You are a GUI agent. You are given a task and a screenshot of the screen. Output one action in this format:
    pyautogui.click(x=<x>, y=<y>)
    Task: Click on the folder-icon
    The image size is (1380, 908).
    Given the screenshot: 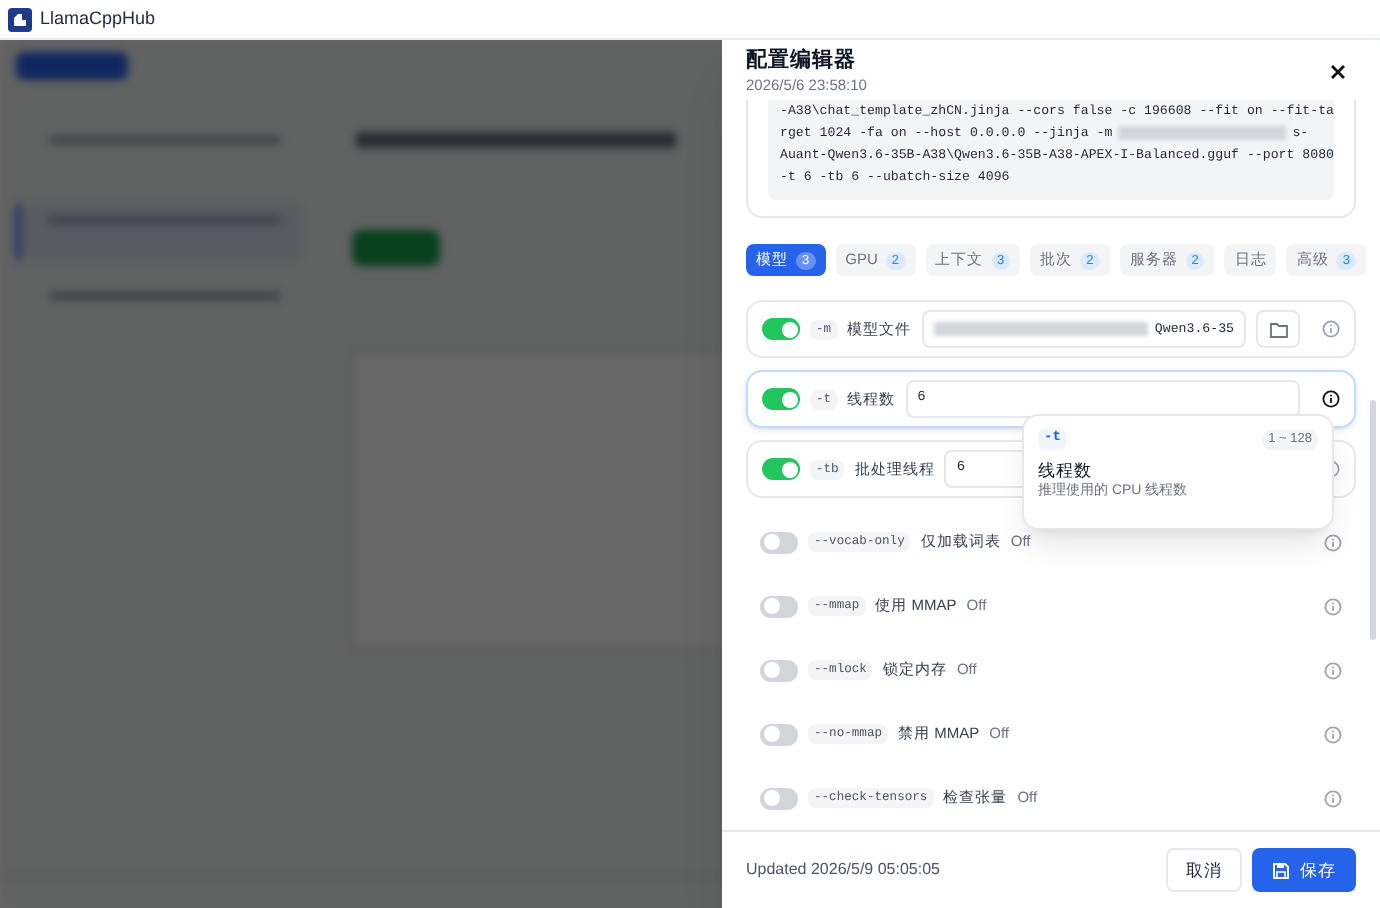 What is the action you would take?
    pyautogui.click(x=1278, y=329)
    